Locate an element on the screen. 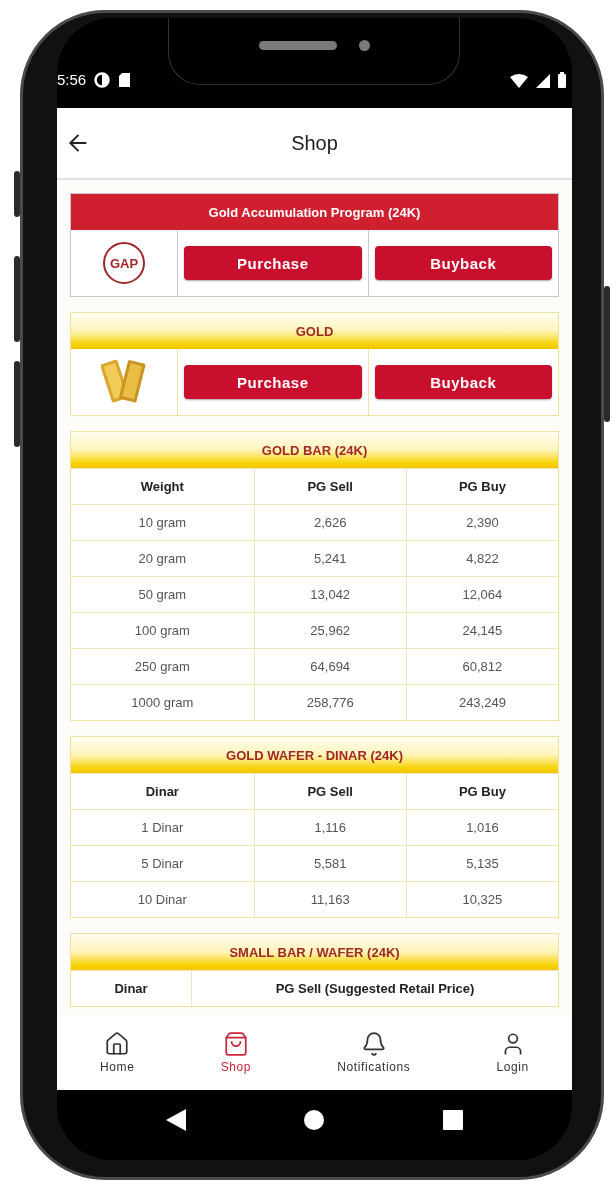 This screenshot has height=1185, width=616. data-saver-icon is located at coordinates (102, 80).